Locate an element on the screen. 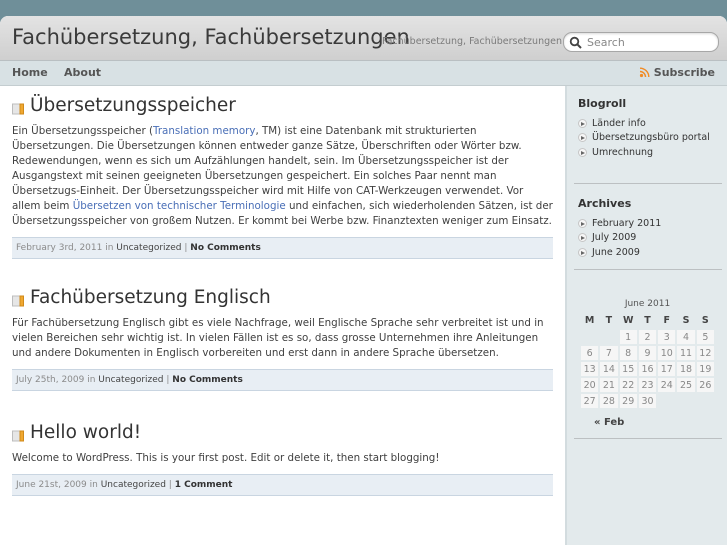 Image resolution: width=727 pixels, height=545 pixels. blogroll-item: Umrechnung is located at coordinates (650, 152).